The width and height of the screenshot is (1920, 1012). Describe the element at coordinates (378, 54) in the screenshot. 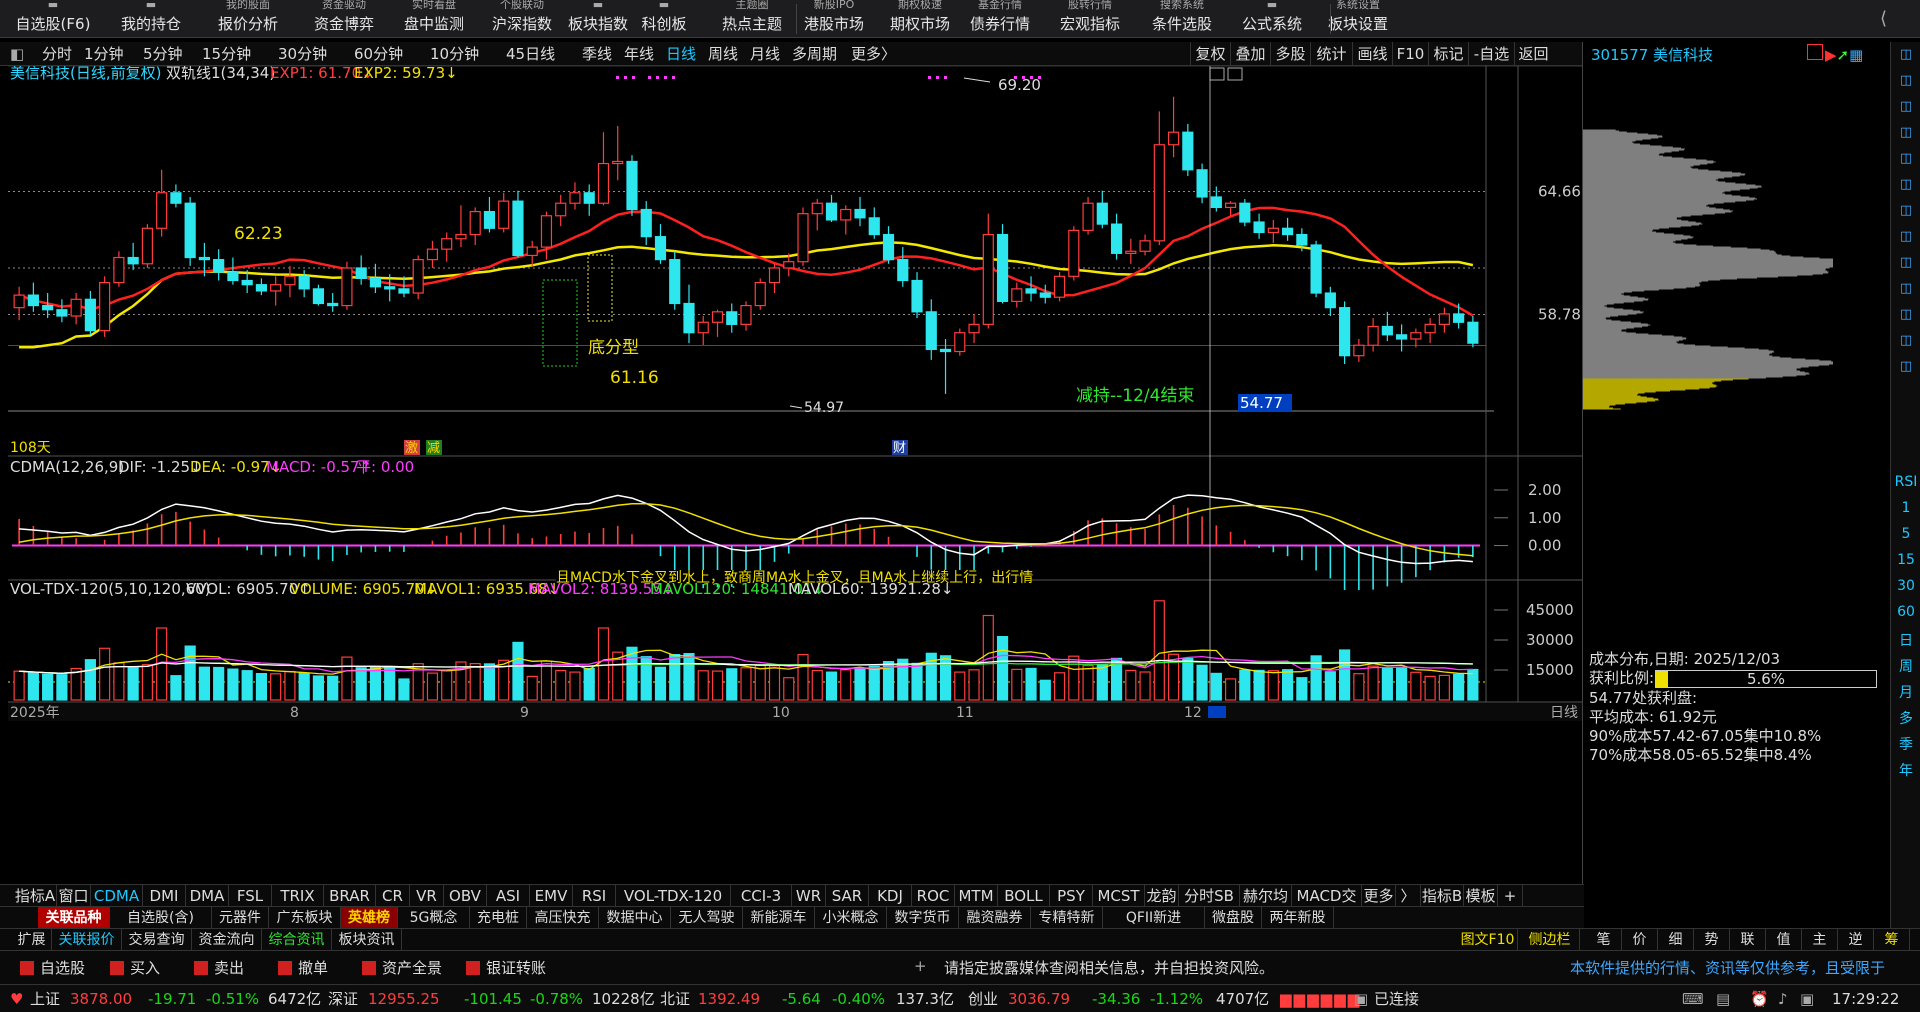

I see `period-5: 60分钟` at that location.